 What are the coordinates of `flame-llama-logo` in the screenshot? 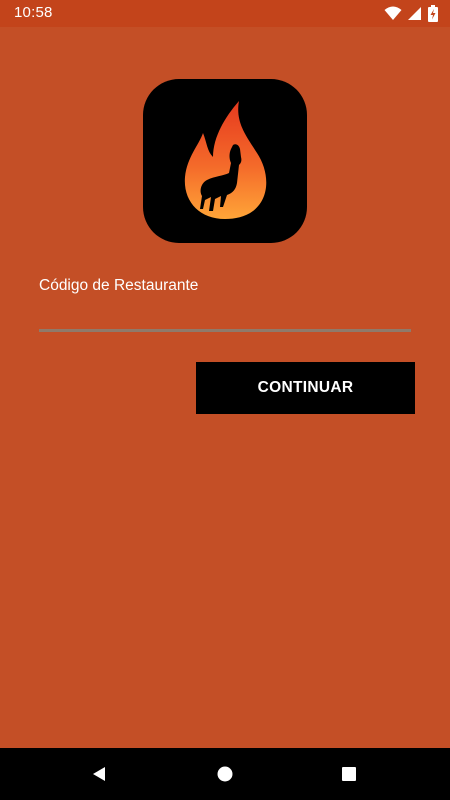 It's located at (225, 160).